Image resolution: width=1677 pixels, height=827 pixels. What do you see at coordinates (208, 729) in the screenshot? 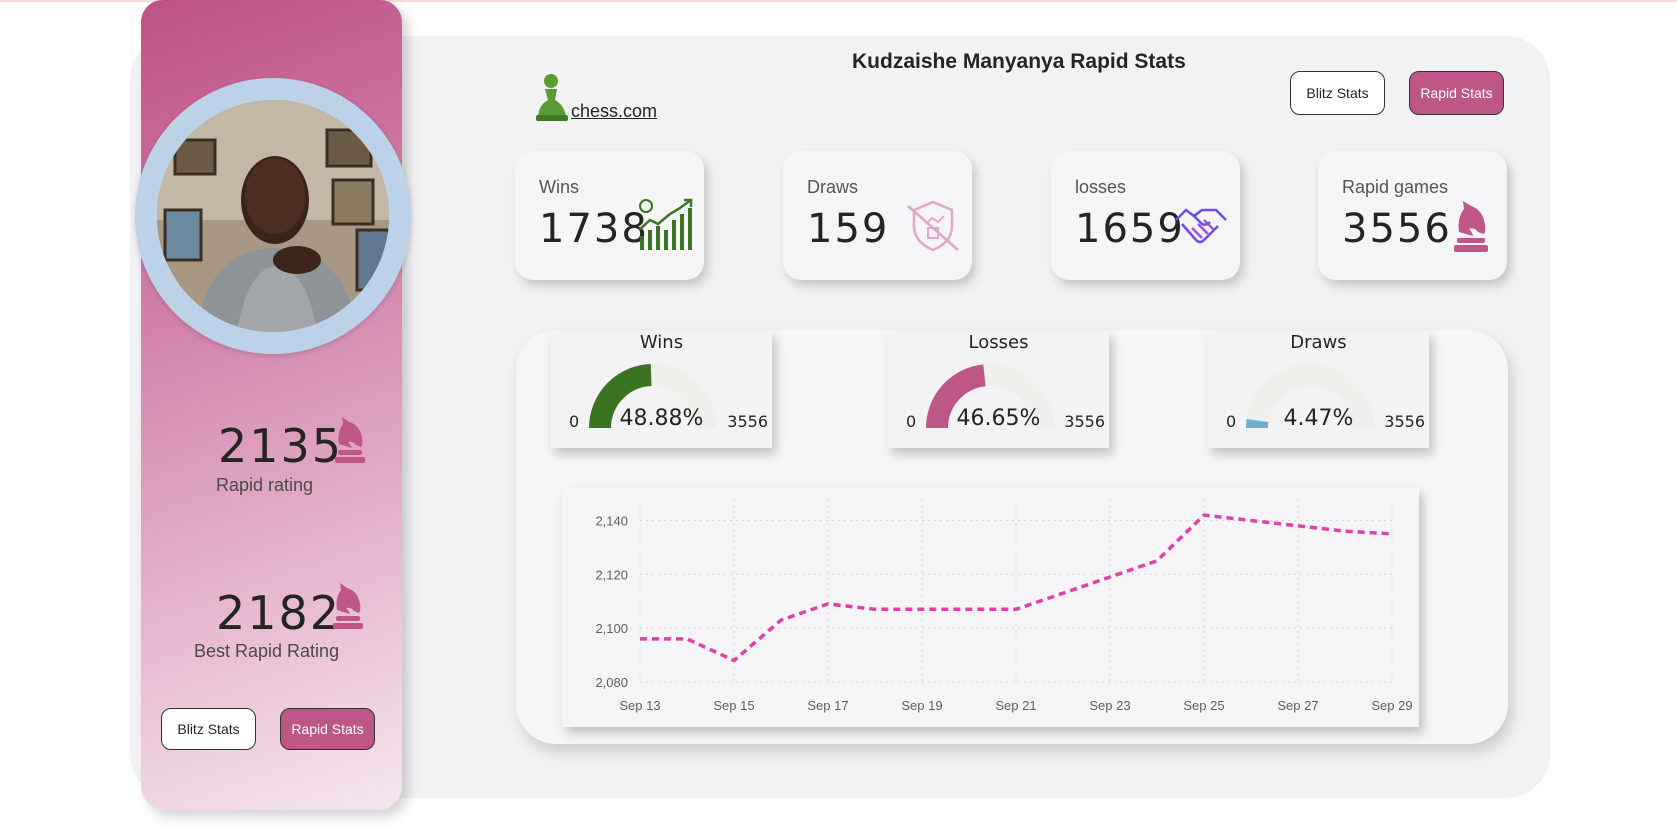
I see `sidebar-blitz-stats-button: Blitz Stats` at bounding box center [208, 729].